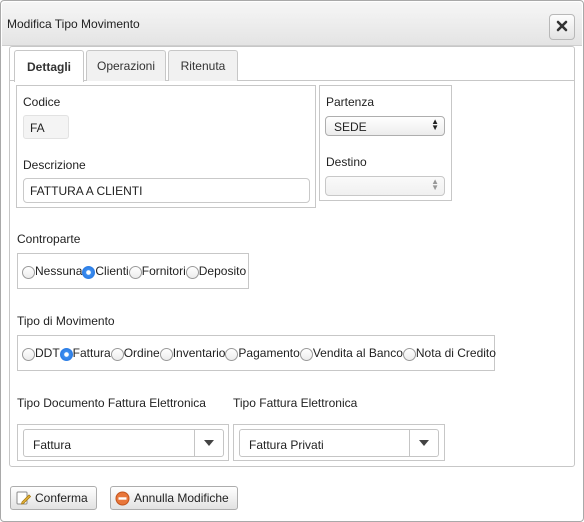 The image size is (584, 522). What do you see at coordinates (262, 353) in the screenshot?
I see `radio-option-pagamento: Pagamento` at bounding box center [262, 353].